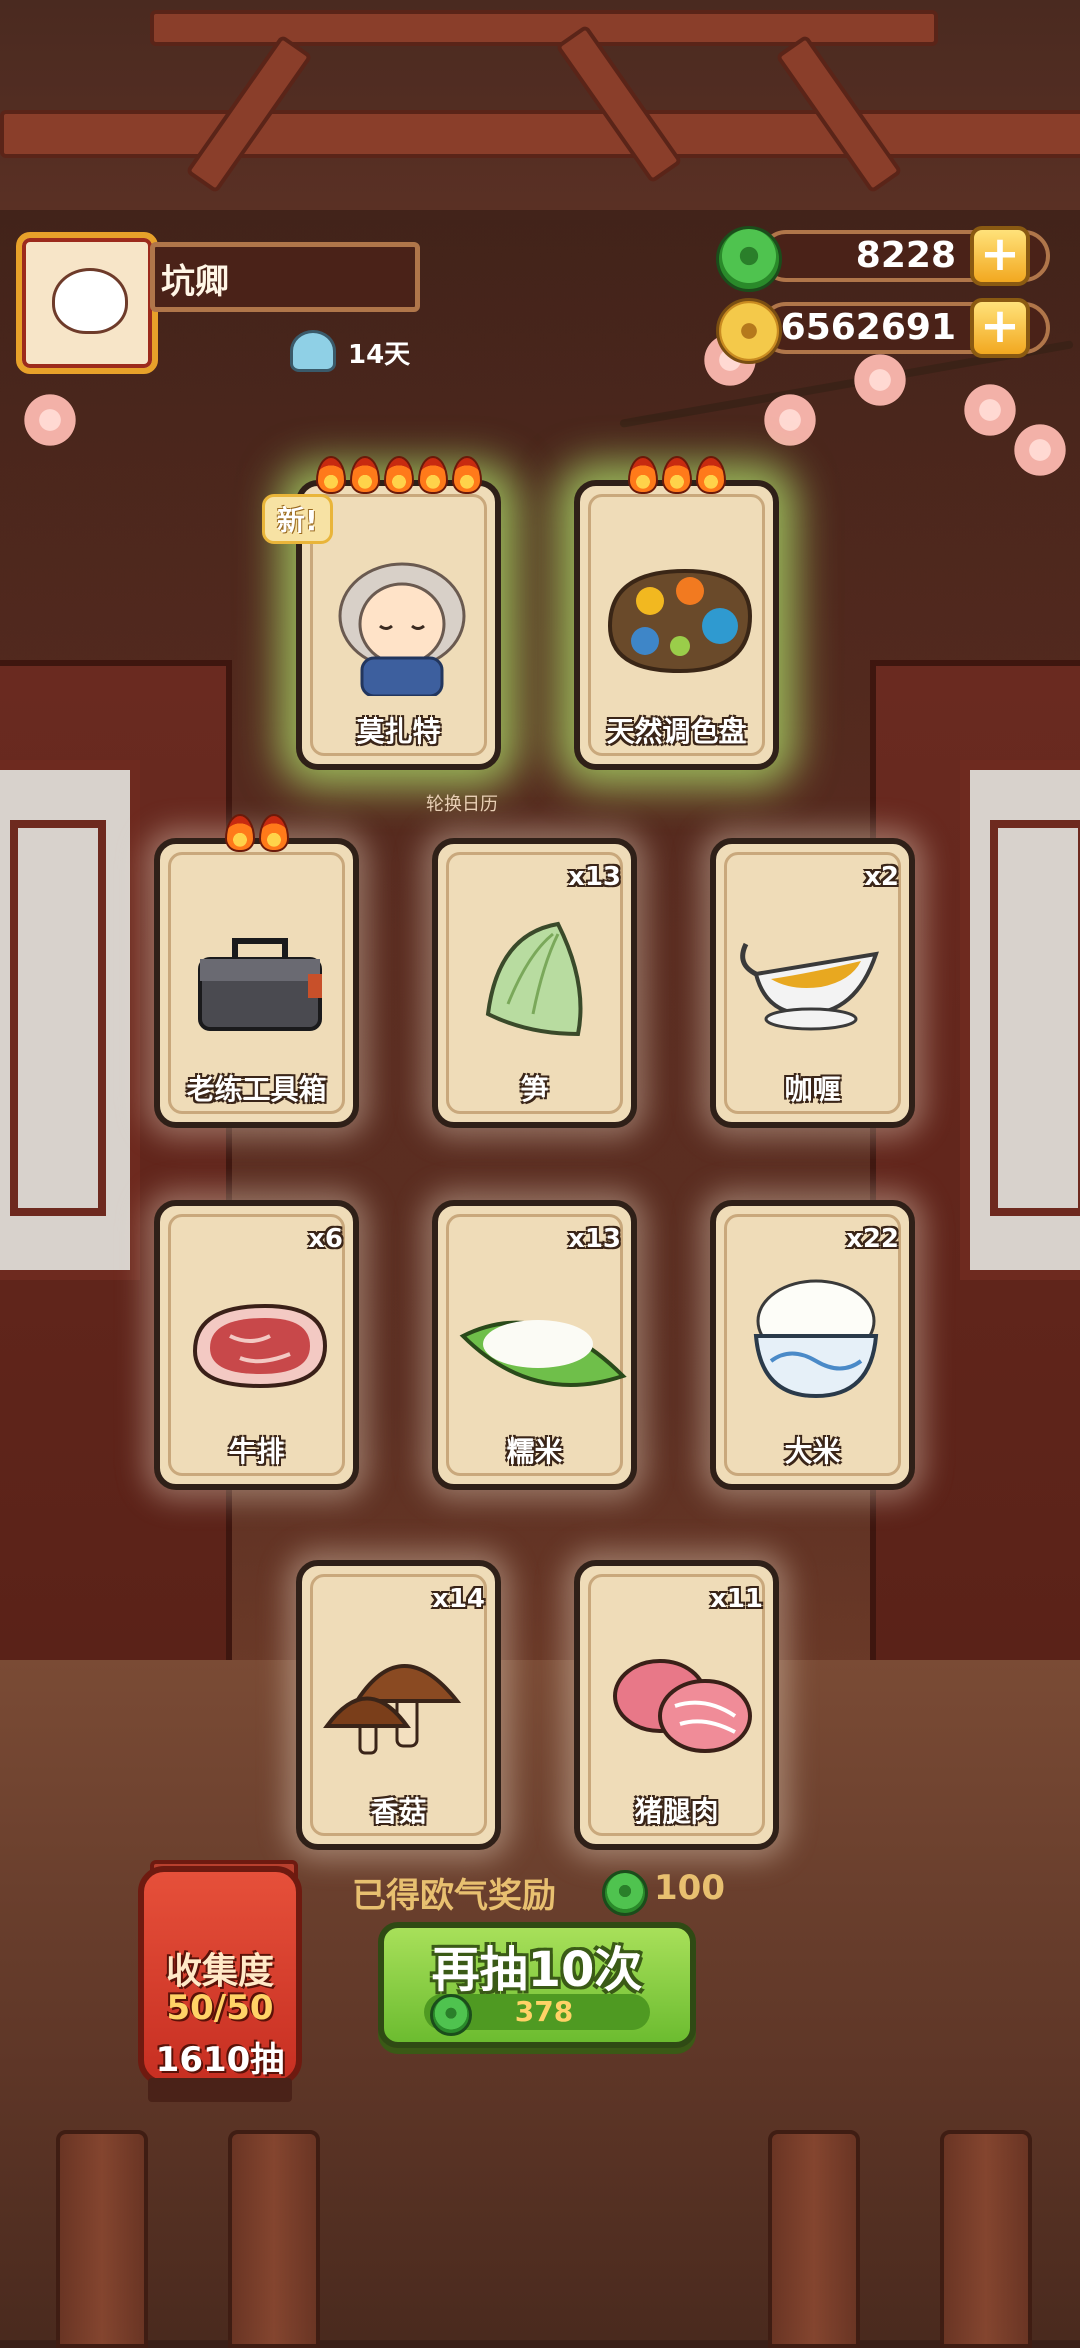  I want to click on card-name: 老练工具箱, so click(256, 1089).